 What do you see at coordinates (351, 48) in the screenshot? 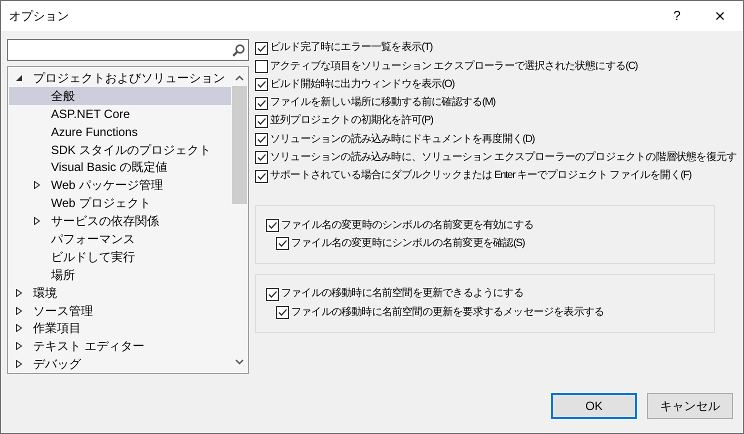
I see `checkbox-label: ビルド完了時にエラー一覧を表示(T)` at bounding box center [351, 48].